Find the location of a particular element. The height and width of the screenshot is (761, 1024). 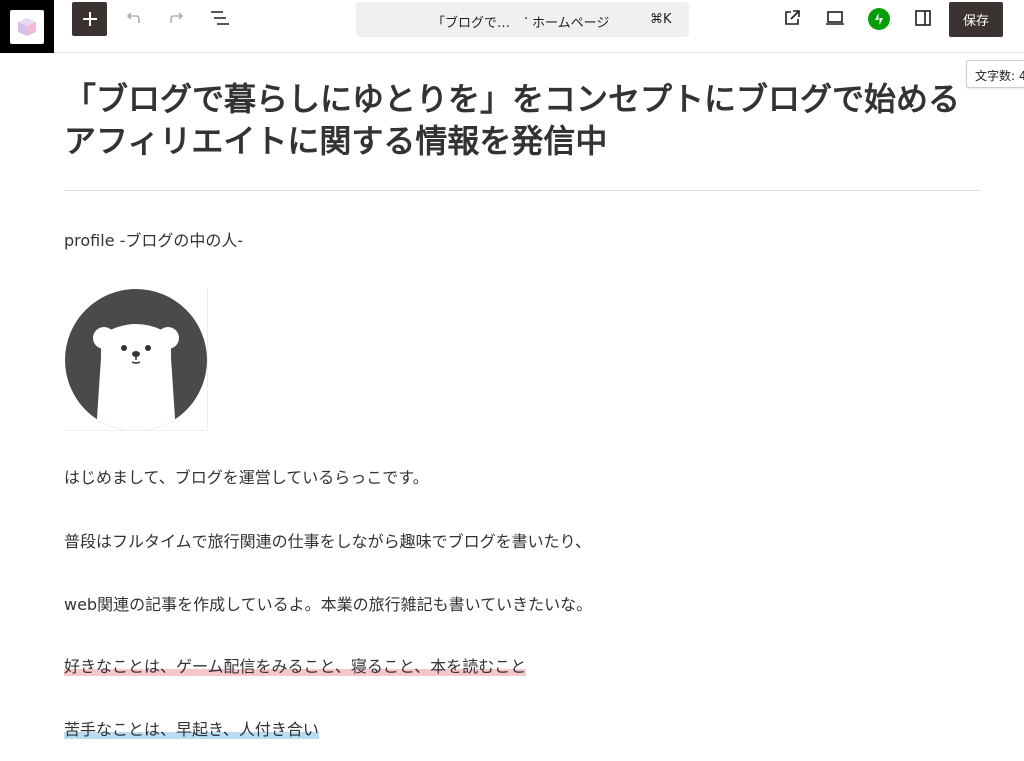

separator-block is located at coordinates (522, 190).